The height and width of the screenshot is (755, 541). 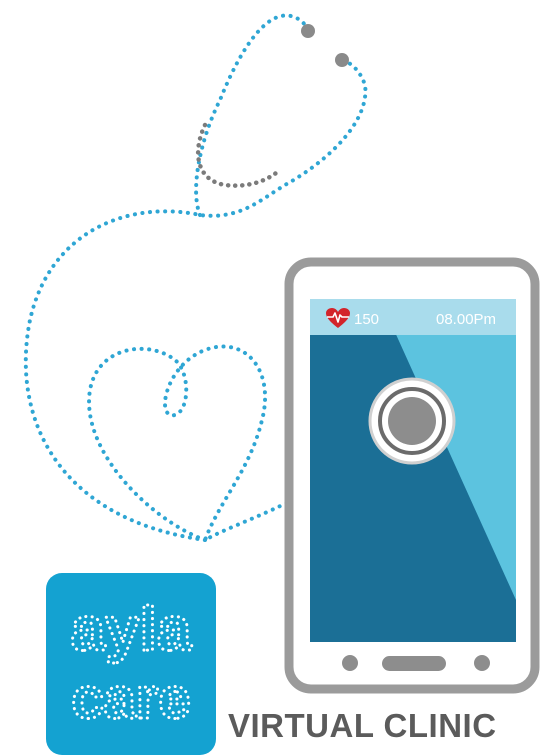 What do you see at coordinates (366, 319) in the screenshot?
I see `heart-rate-text: 150` at bounding box center [366, 319].